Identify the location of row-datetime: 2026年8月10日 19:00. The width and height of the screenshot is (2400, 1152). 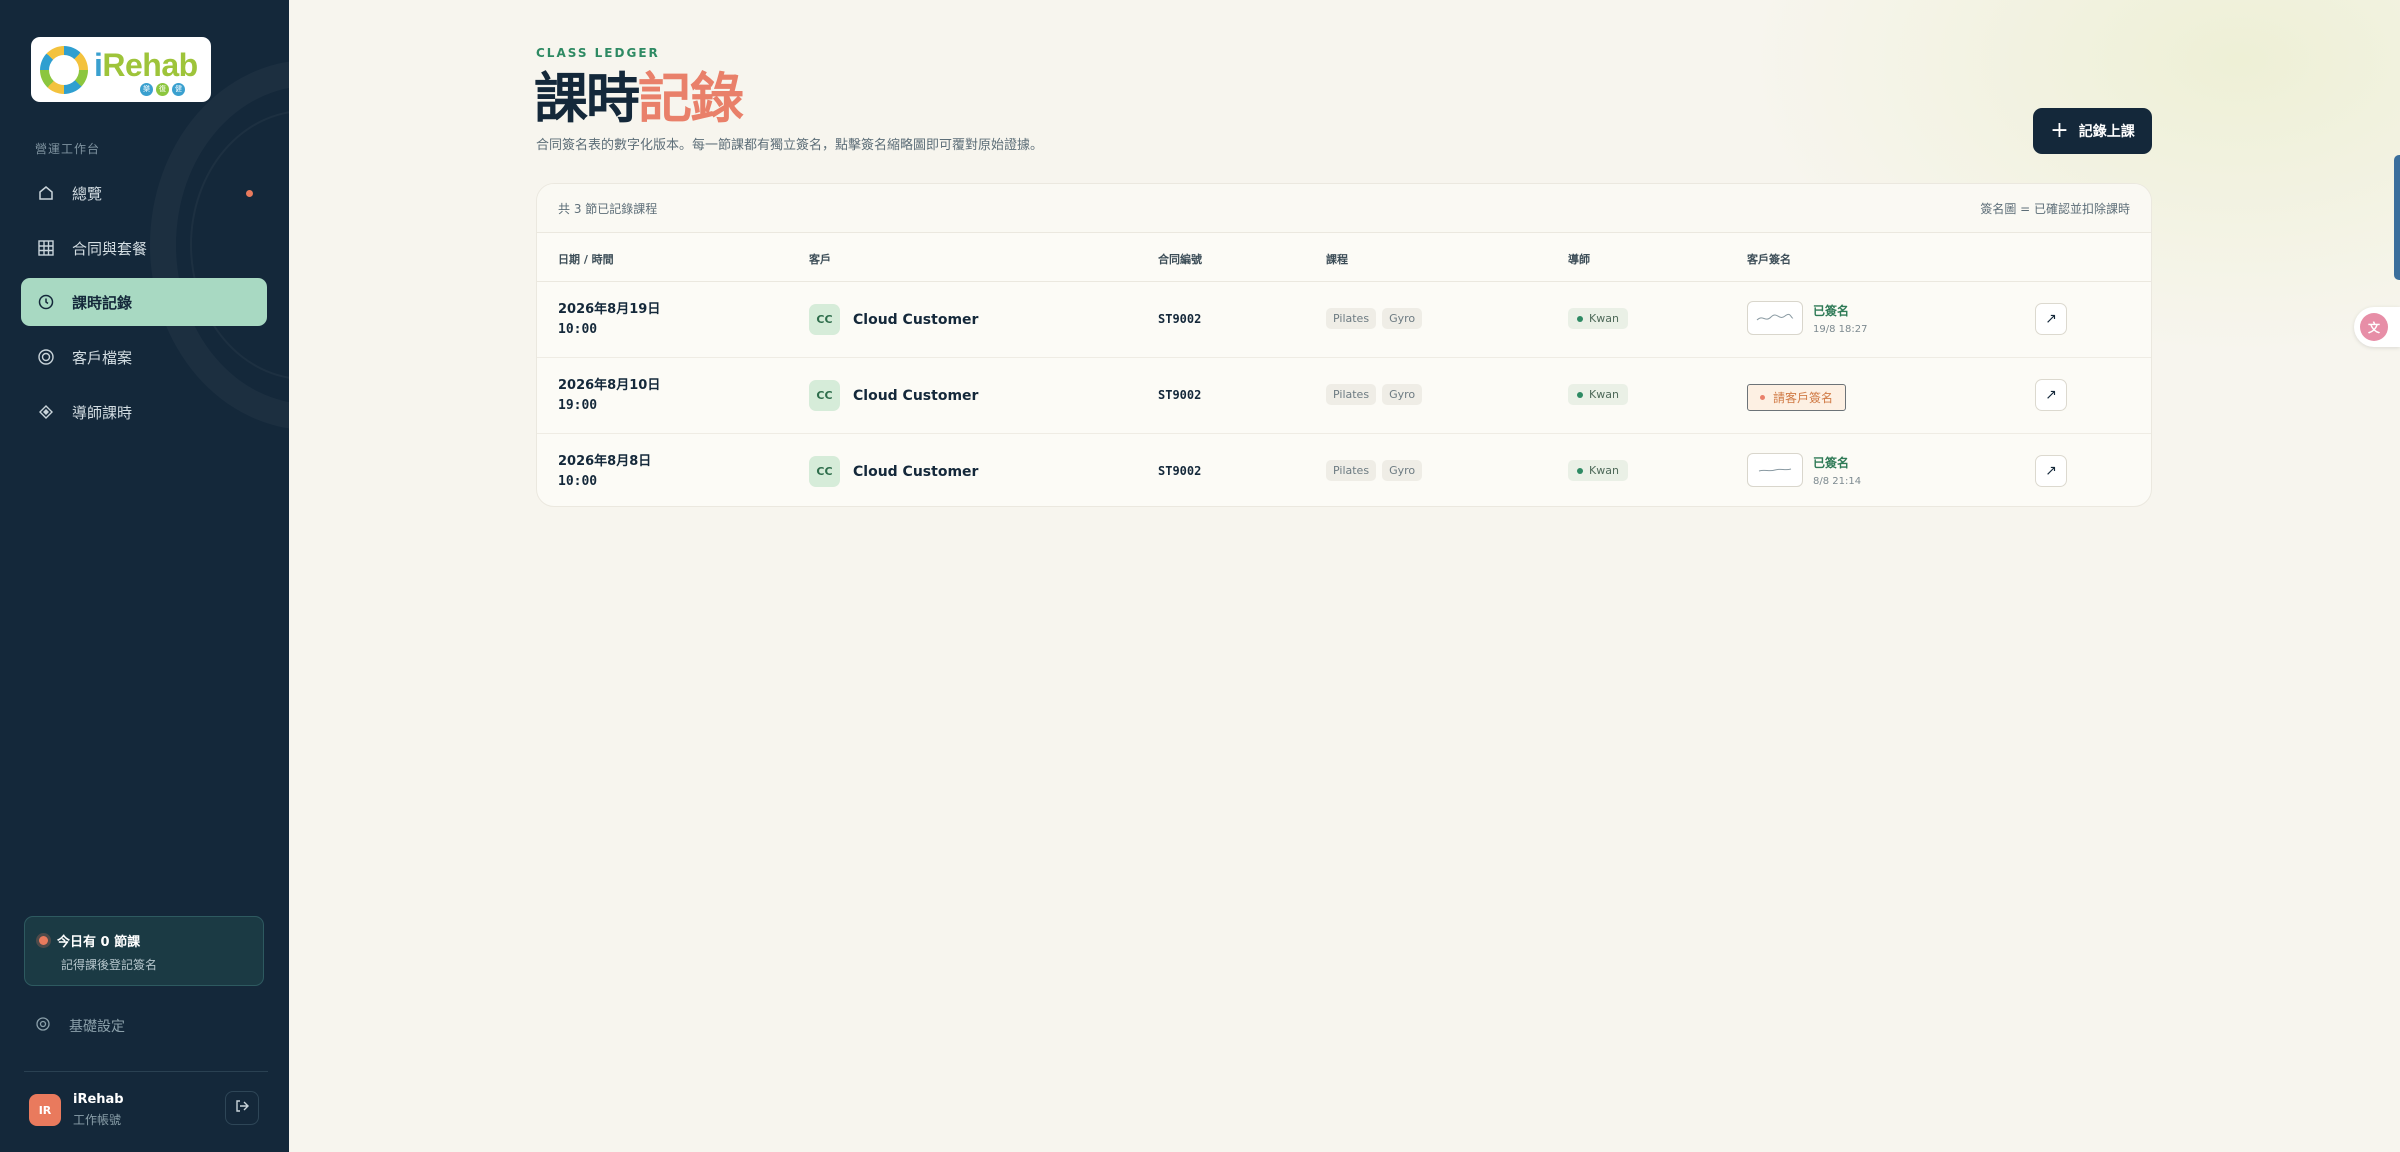
(609, 396).